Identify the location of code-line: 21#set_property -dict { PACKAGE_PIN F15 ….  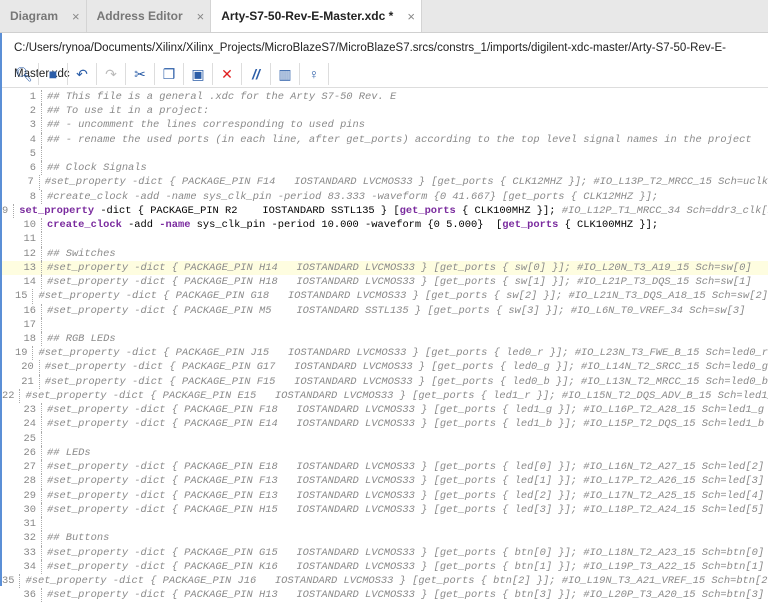
(385, 382).